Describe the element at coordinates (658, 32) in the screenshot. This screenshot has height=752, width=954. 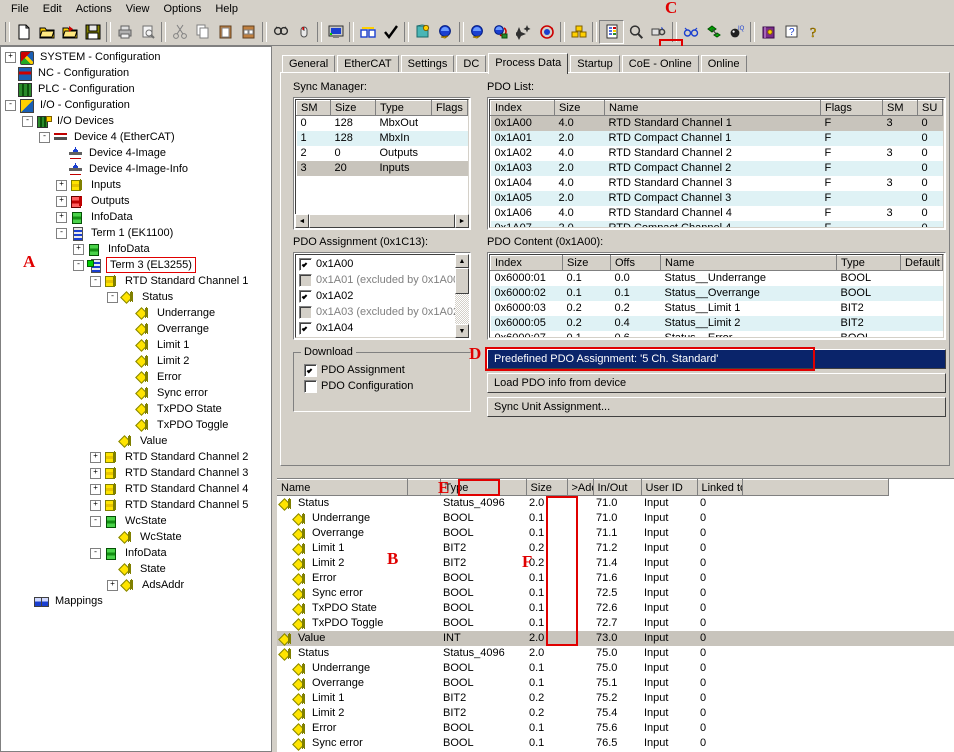
I see `edit-links-icon` at that location.